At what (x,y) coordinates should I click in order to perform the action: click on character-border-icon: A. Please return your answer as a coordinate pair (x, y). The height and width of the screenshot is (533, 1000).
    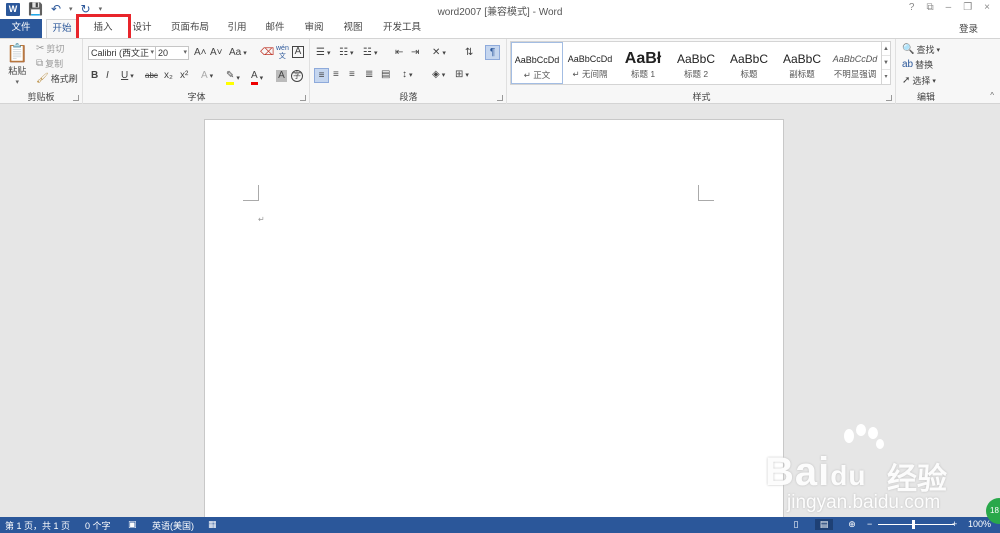
    Looking at the image, I should click on (298, 52).